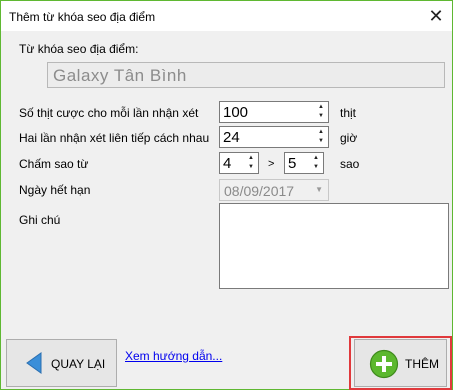 The image size is (453, 390). What do you see at coordinates (231, 137) in the screenshot?
I see `interval-value: 24` at bounding box center [231, 137].